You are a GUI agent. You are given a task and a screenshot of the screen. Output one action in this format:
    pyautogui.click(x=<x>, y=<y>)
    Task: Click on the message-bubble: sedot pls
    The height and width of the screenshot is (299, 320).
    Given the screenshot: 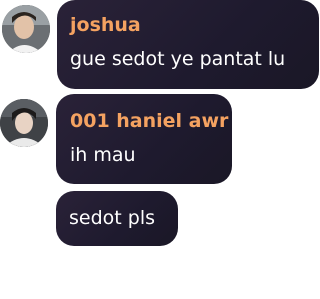 What is the action you would take?
    pyautogui.click(x=117, y=218)
    